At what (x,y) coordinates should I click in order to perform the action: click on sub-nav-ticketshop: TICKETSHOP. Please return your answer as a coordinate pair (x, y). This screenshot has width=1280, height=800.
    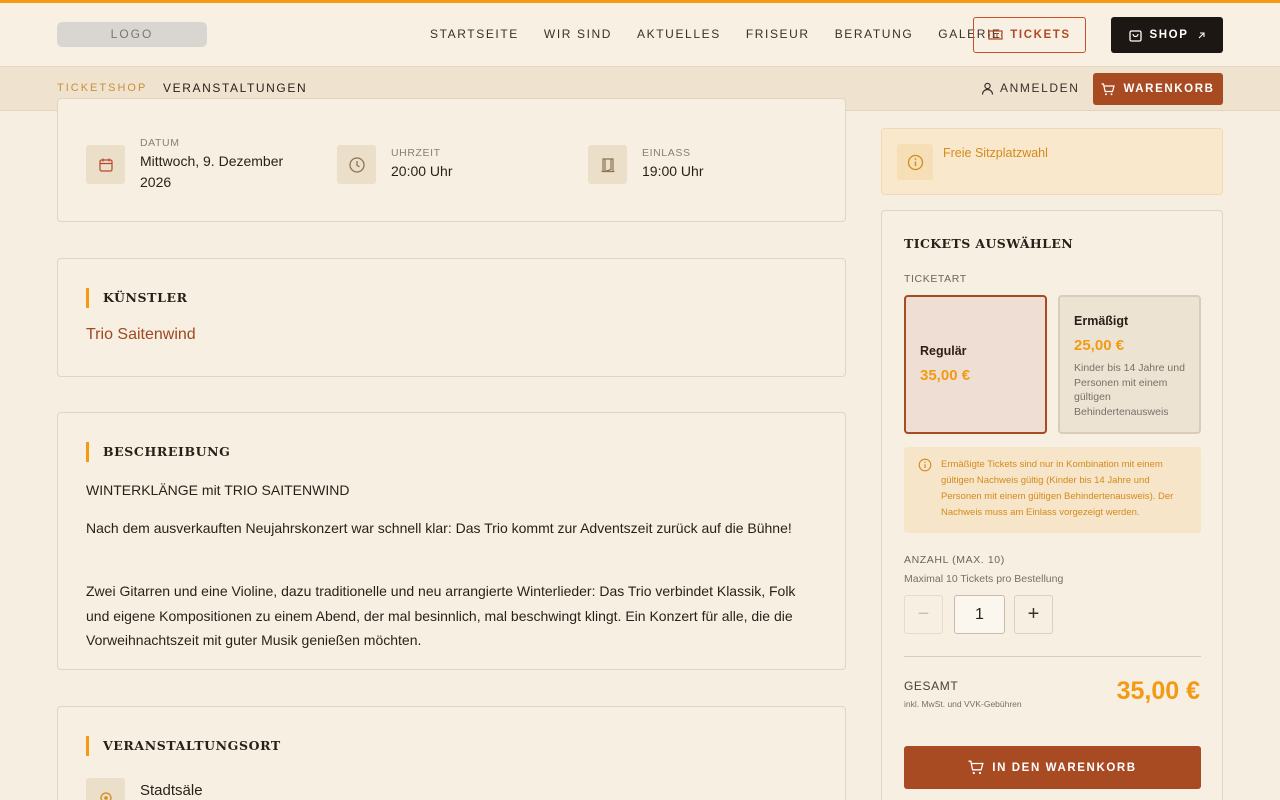
    Looking at the image, I should click on (102, 88).